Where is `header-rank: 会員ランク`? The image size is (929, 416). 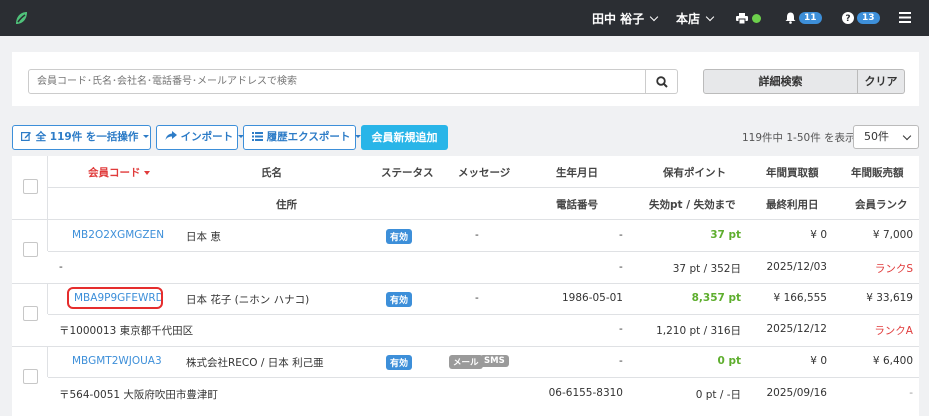 header-rank: 会員ランク is located at coordinates (881, 205).